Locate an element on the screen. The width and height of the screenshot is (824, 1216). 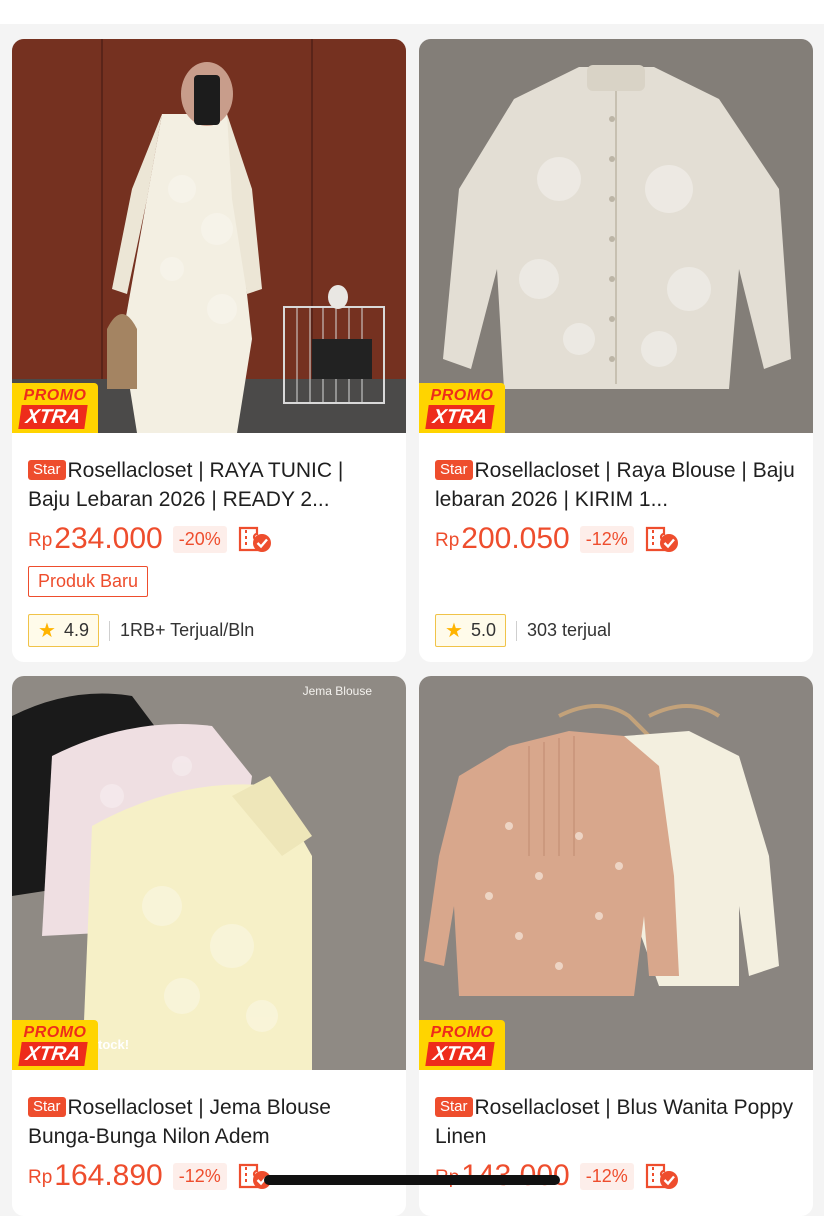
rating-row: ★ 5.0 303 terjual is located at coordinates (523, 630).